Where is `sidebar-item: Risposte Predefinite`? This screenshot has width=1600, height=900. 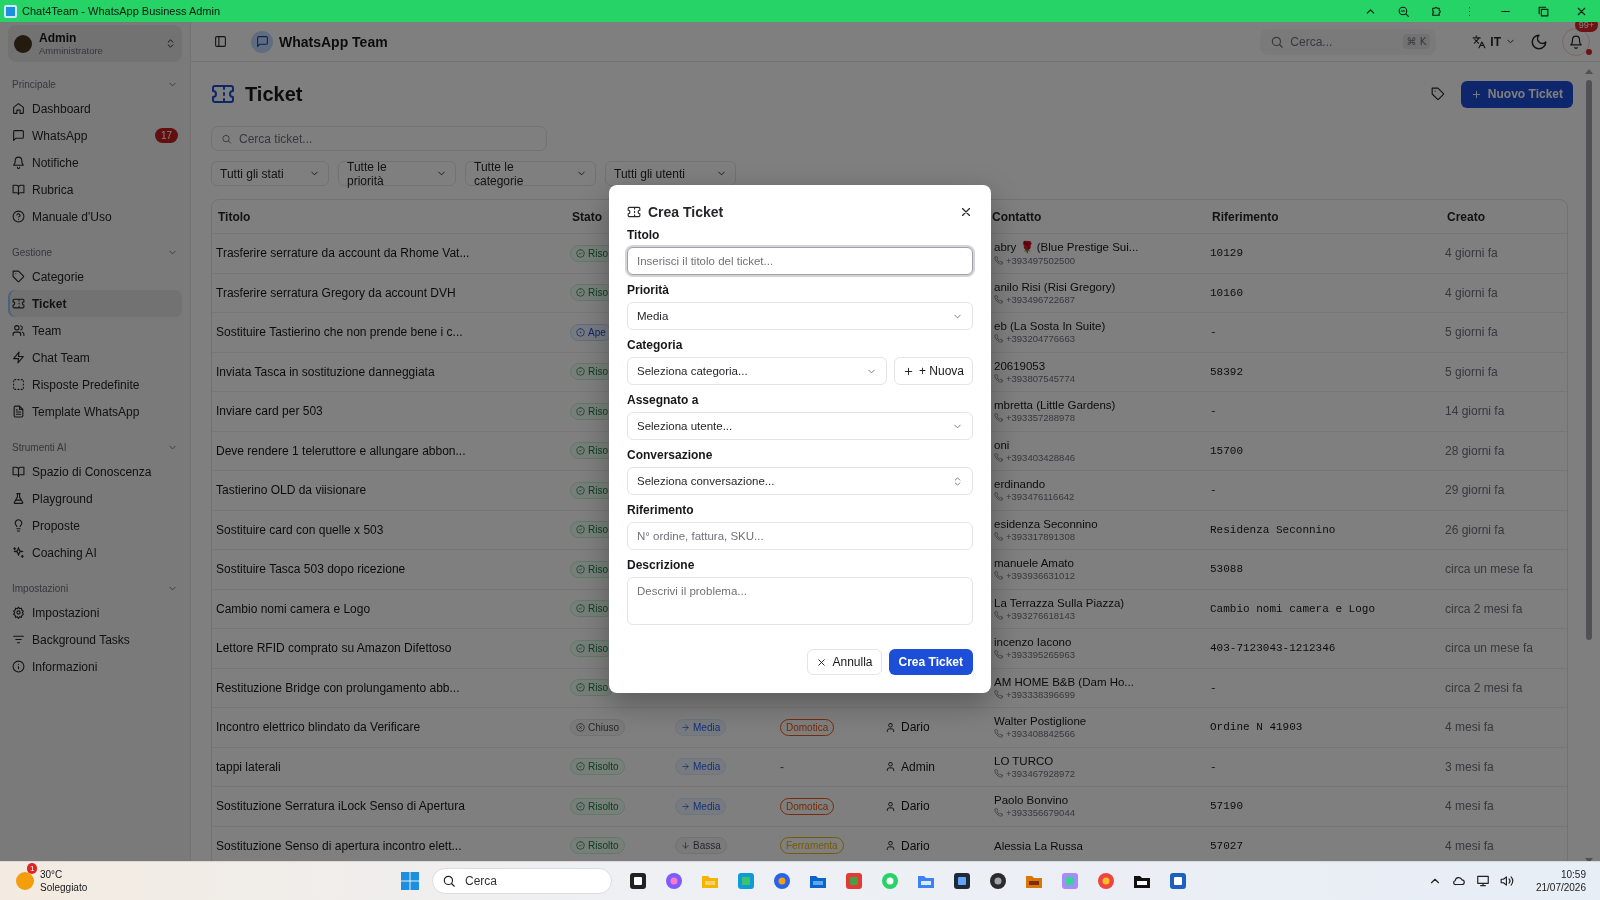 sidebar-item: Risposte Predefinite is located at coordinates (95, 384).